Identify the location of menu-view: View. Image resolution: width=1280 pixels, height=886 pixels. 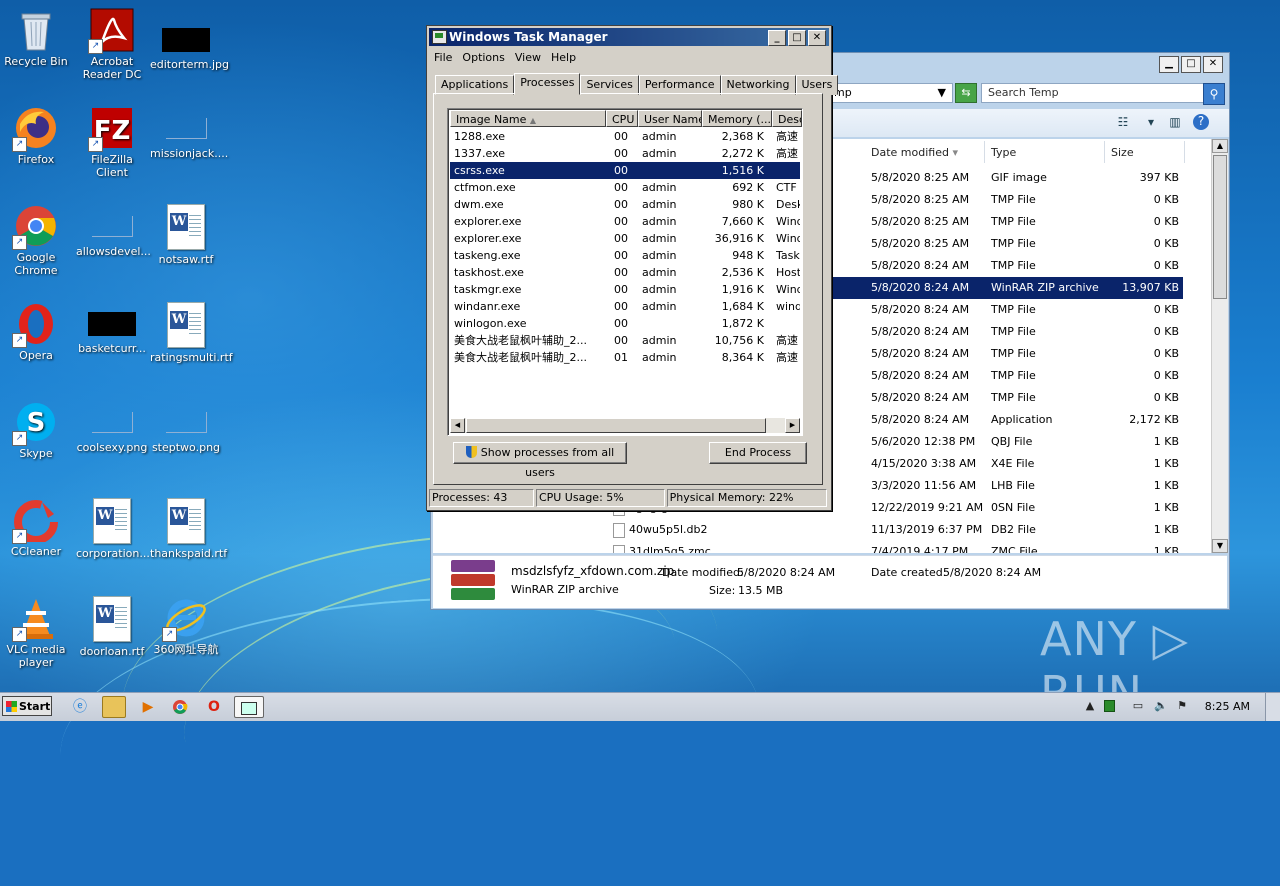
(530, 58).